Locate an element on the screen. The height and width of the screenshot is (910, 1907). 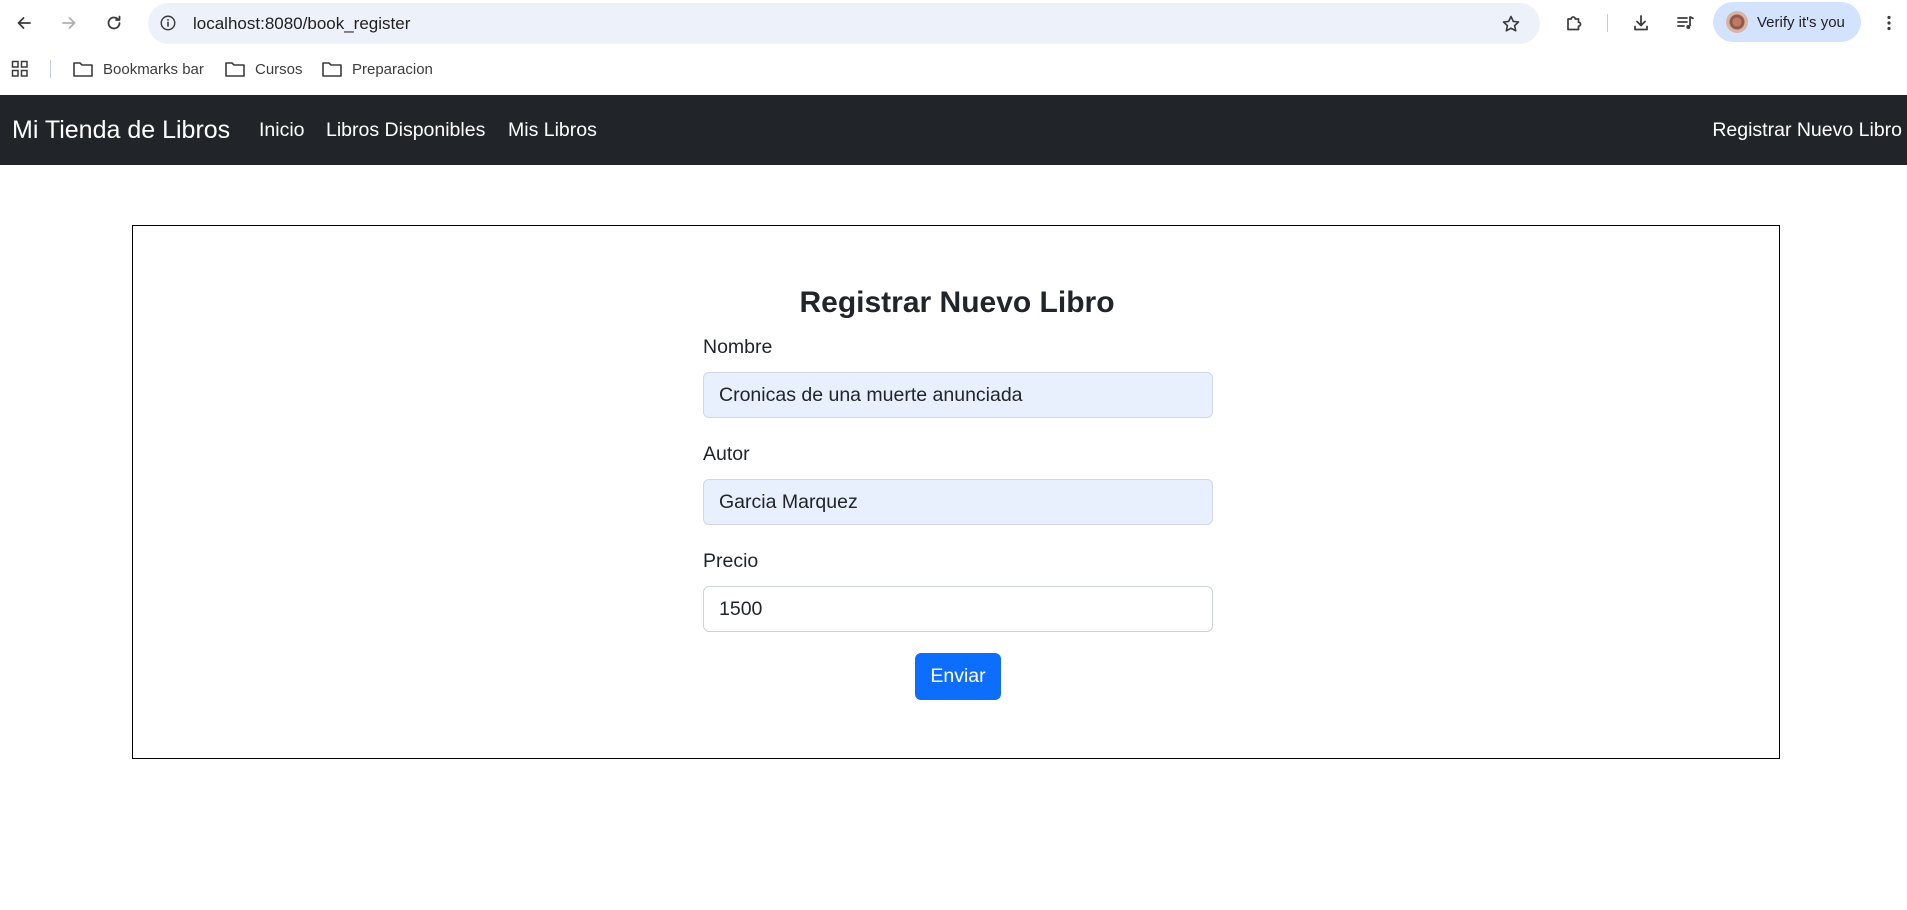
nombre-input: Cronicas de una muerte anunciada is located at coordinates (958, 395).